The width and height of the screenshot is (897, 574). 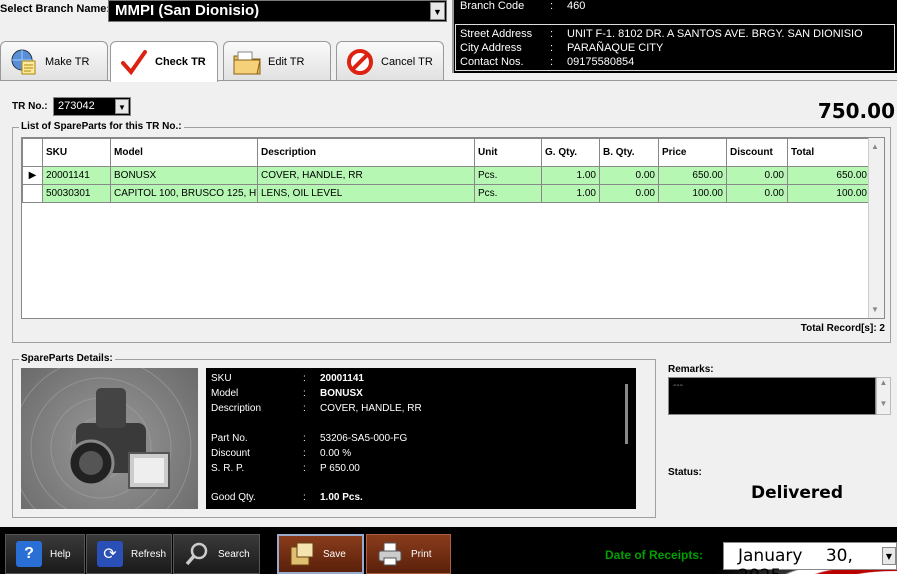 I want to click on cell-description: COVER, HANDLE, RR, so click(x=366, y=175).